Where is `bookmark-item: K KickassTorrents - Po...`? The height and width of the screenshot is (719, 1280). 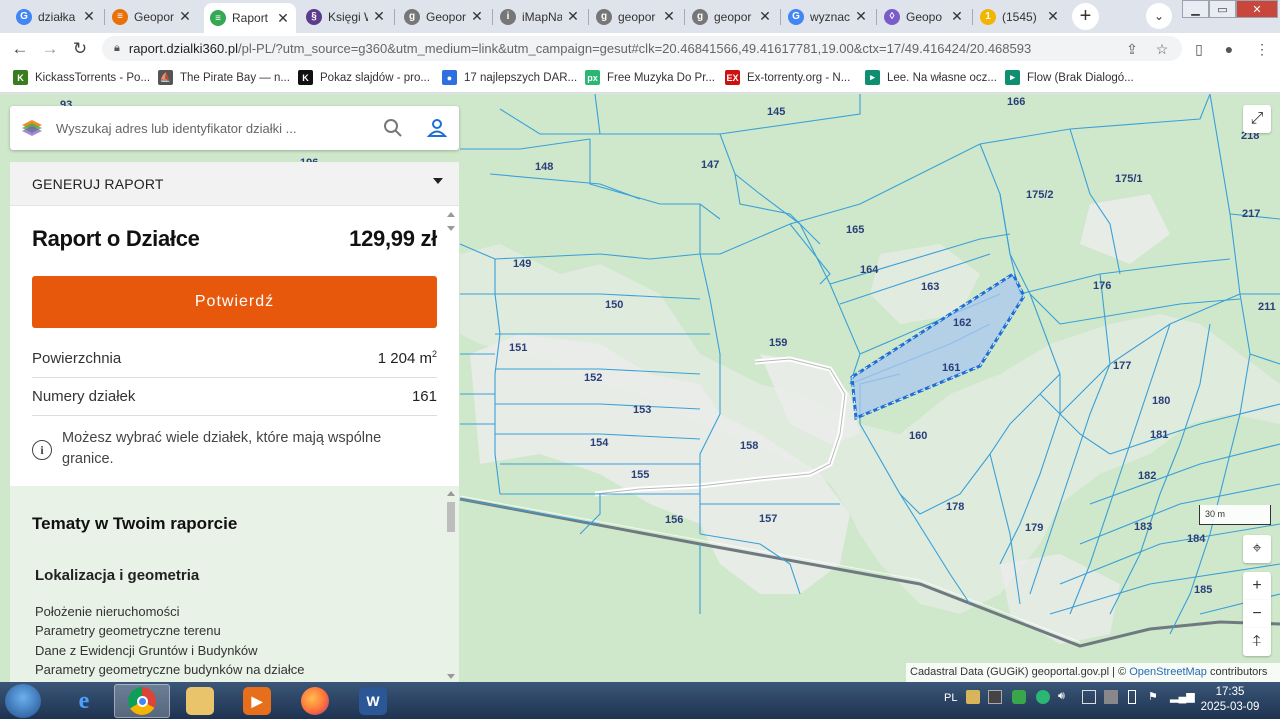
bookmark-item: K KickassTorrents - Po... is located at coordinates (81, 77).